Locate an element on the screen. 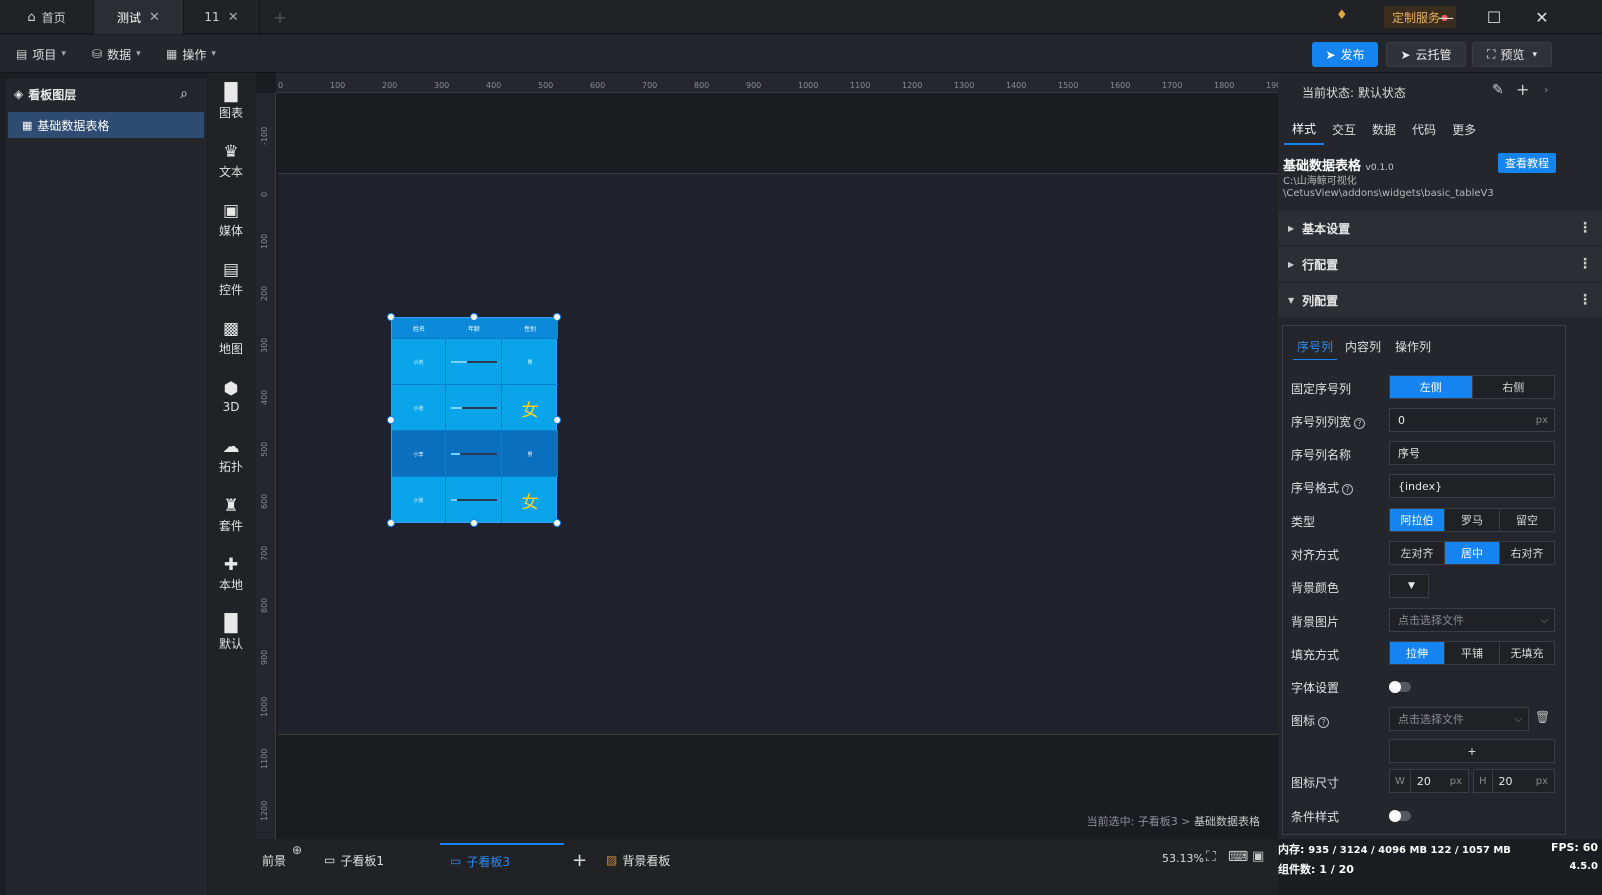 This screenshot has width=1602, height=895. col-tab-content: 内容列 is located at coordinates (1363, 346).